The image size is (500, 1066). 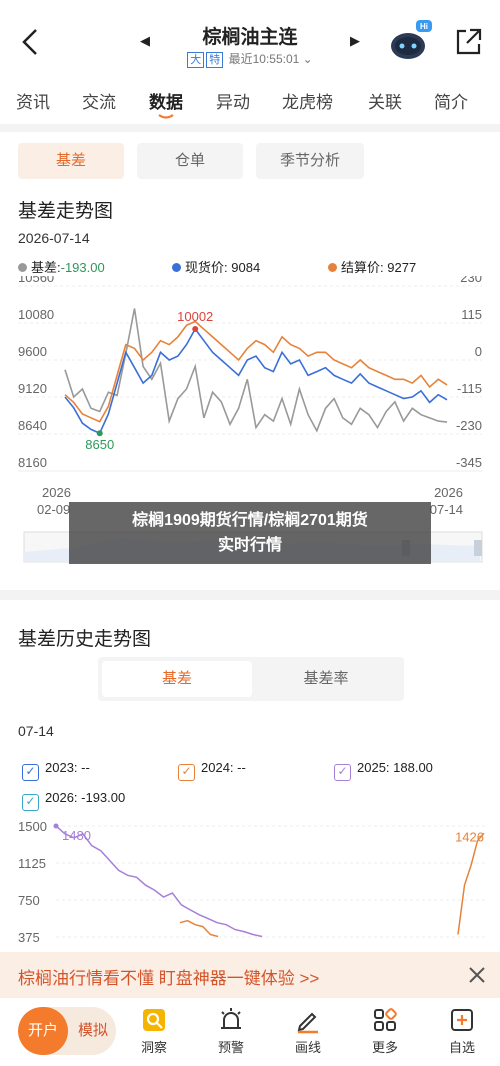 I want to click on insight-icon, so click(x=154, y=1020).